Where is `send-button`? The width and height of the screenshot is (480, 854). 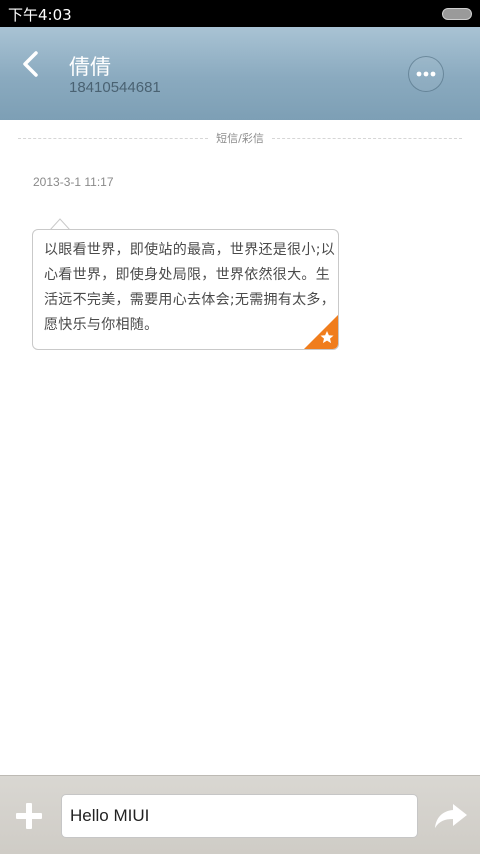 send-button is located at coordinates (451, 816).